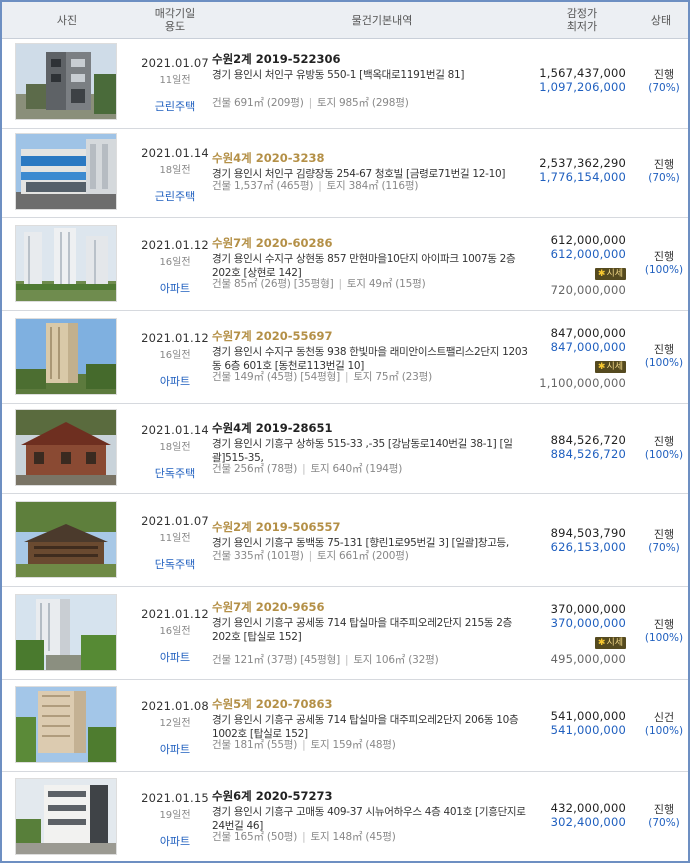 The image size is (690, 863). Describe the element at coordinates (304, 745) in the screenshot. I see `area-info: 건물 181㎡ (55평) | 토지 159㎡ (48평)` at that location.